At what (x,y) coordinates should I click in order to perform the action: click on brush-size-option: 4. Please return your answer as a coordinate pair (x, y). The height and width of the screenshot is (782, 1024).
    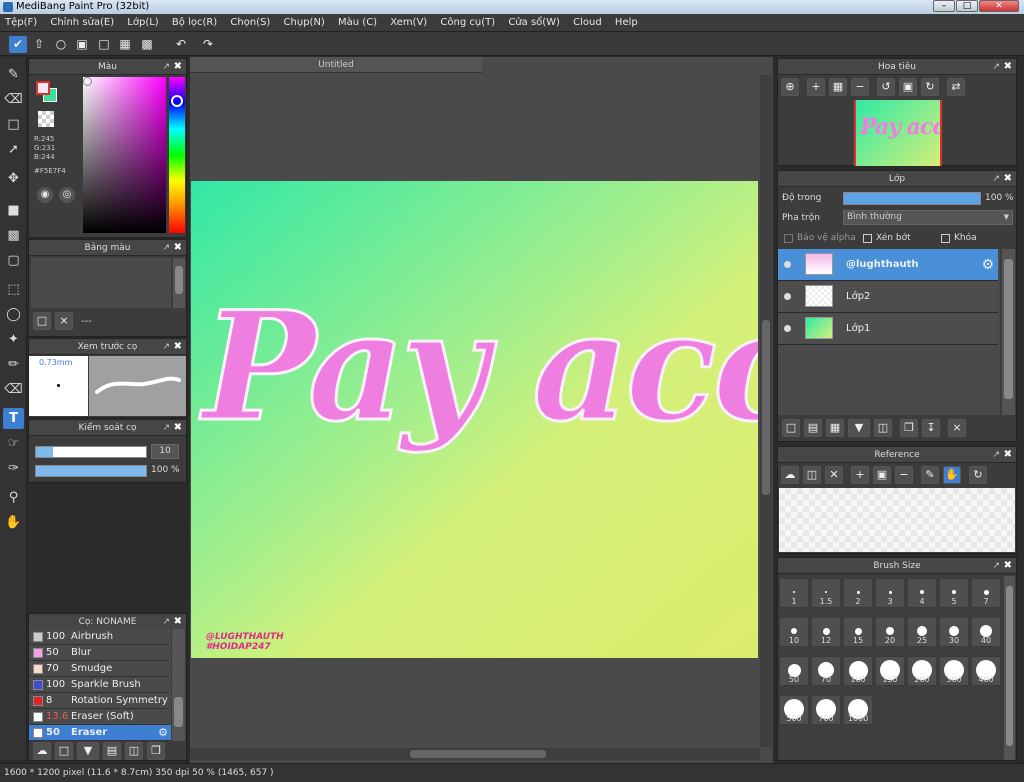
    Looking at the image, I should click on (922, 593).